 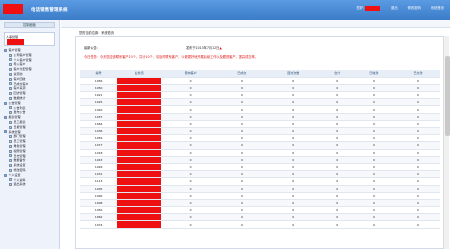 I want to click on table-cell: 1026, so click(x=99, y=167).